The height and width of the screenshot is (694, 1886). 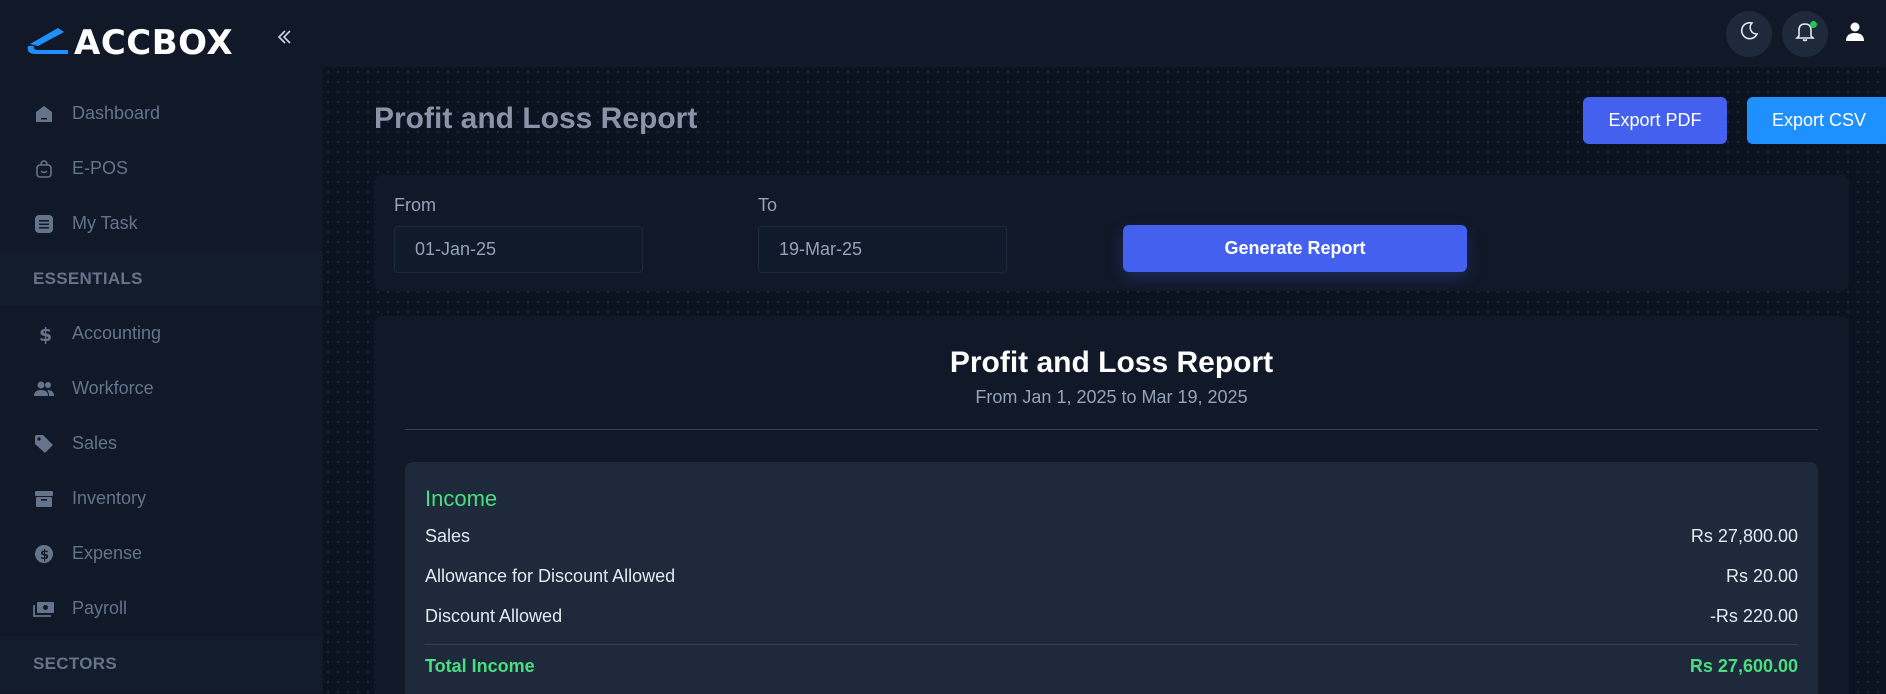 I want to click on sidebar-item-label: Dashboard, so click(x=116, y=113).